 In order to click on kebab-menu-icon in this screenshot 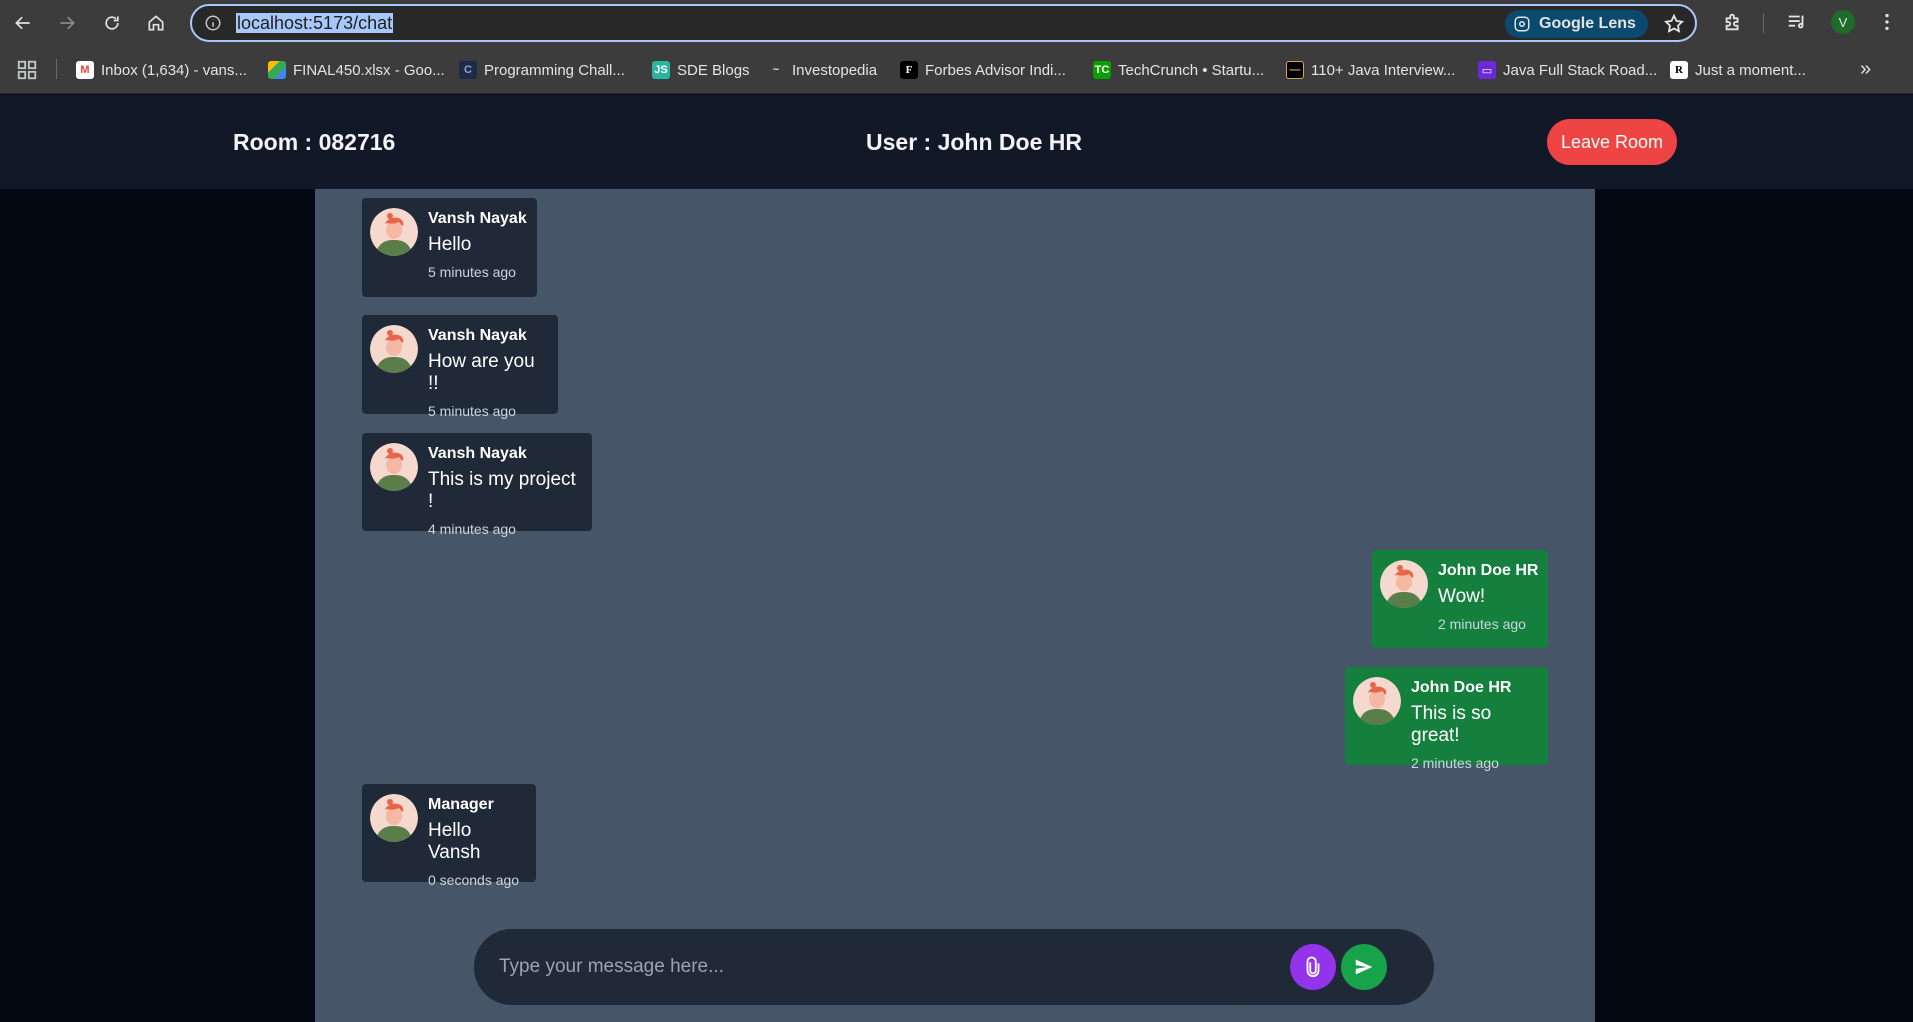, I will do `click(1887, 22)`.